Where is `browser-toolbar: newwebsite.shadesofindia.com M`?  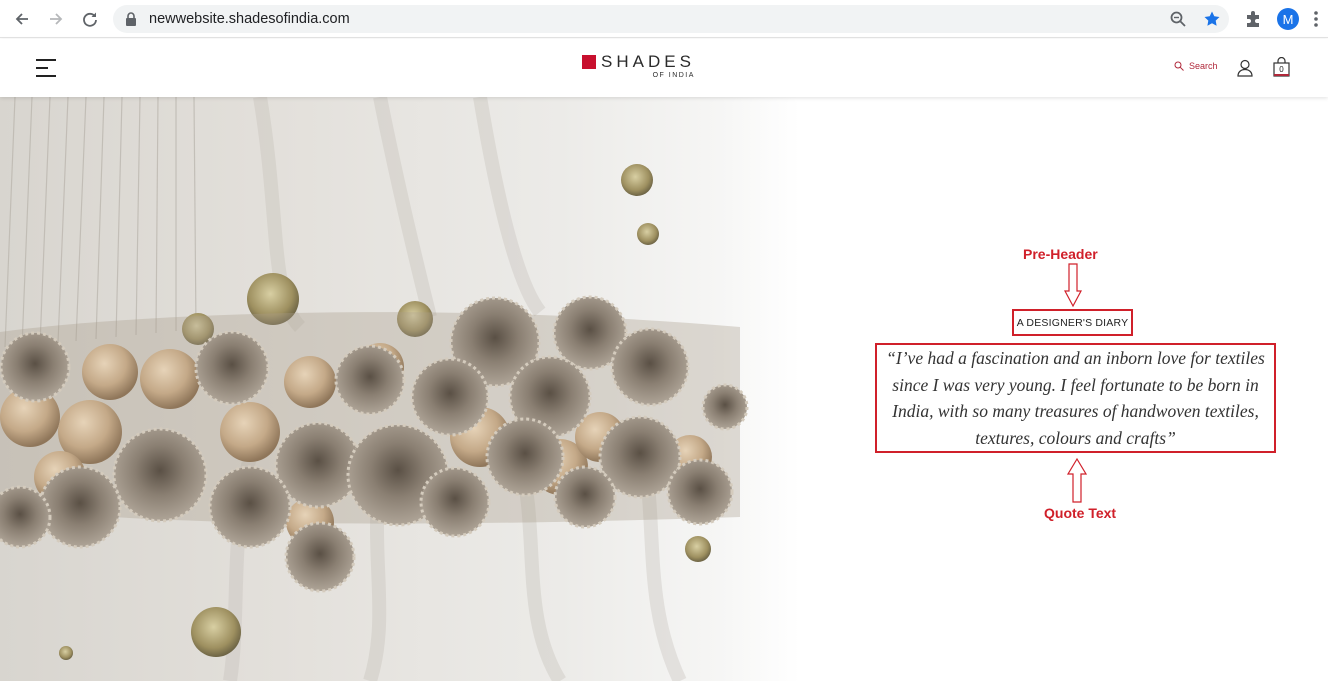 browser-toolbar: newwebsite.shadesofindia.com M is located at coordinates (664, 19).